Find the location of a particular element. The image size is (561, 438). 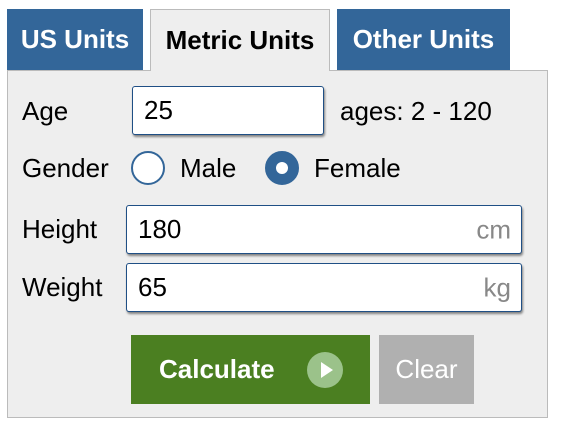

calculate-button-label: Calculate is located at coordinates (217, 369).